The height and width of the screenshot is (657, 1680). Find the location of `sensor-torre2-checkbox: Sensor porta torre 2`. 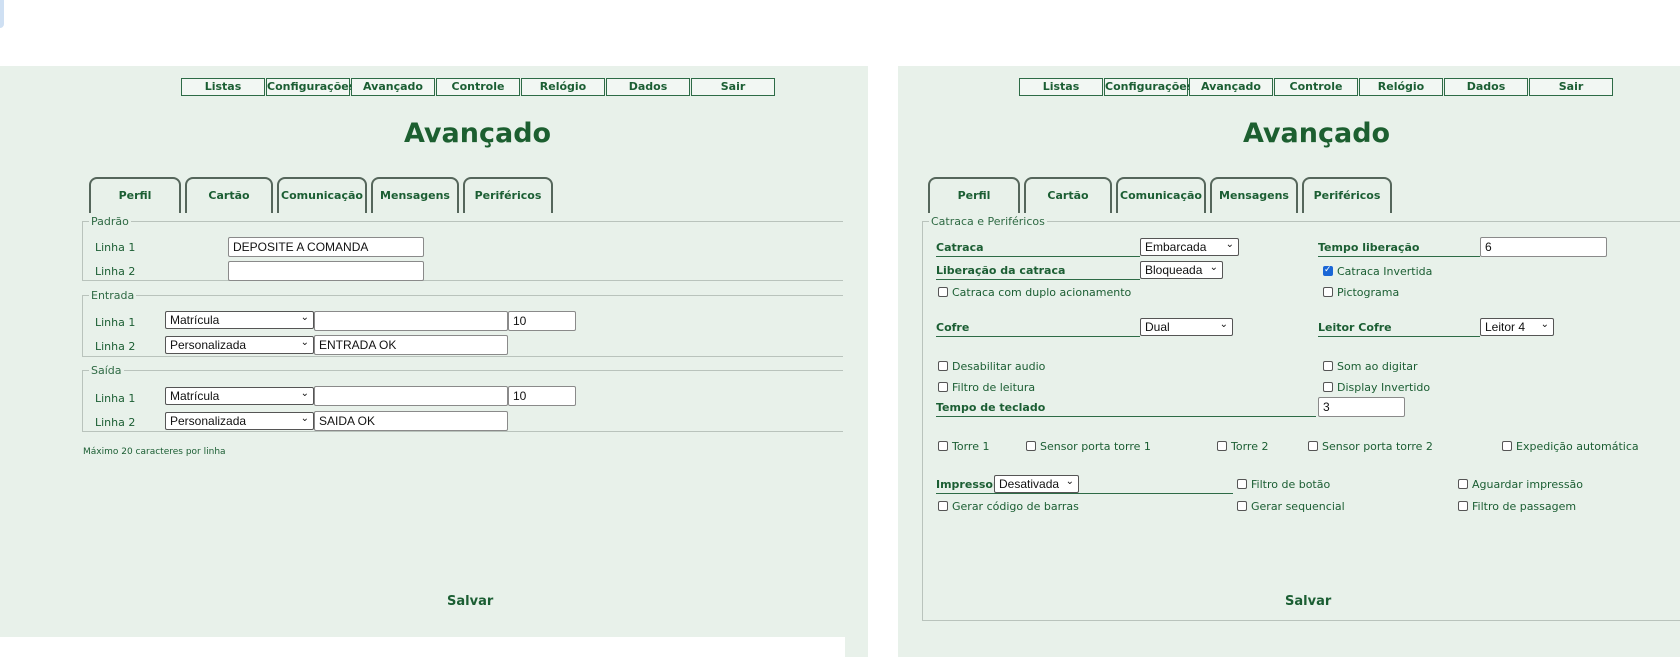

sensor-torre2-checkbox: Sensor porta torre 2 is located at coordinates (1370, 446).